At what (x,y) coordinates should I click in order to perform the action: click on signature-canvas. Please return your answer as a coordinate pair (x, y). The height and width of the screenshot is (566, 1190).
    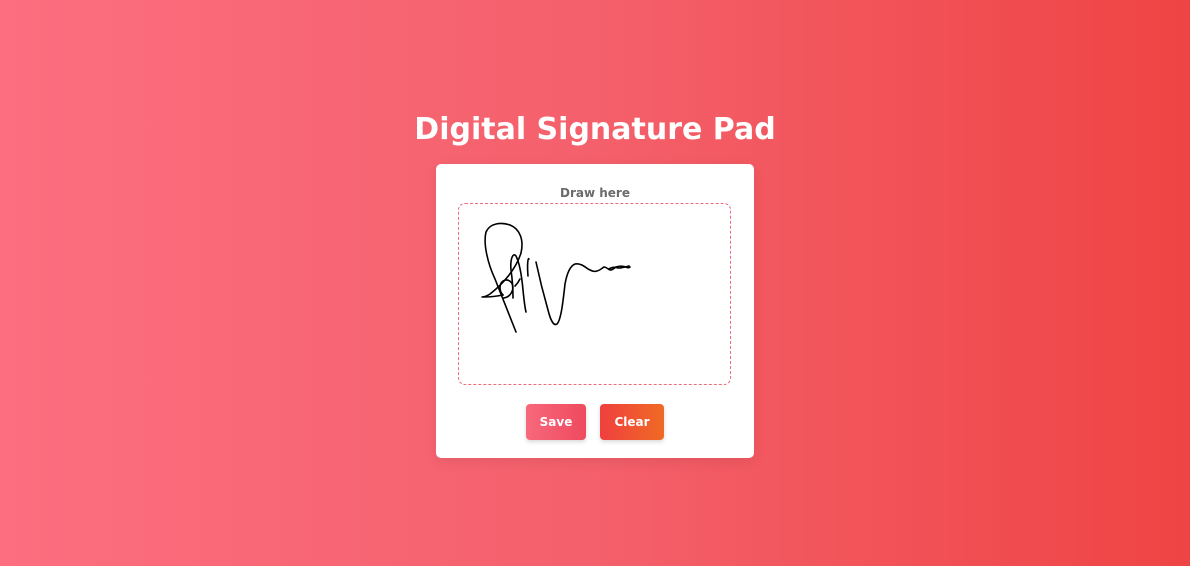
    Looking at the image, I should click on (594, 294).